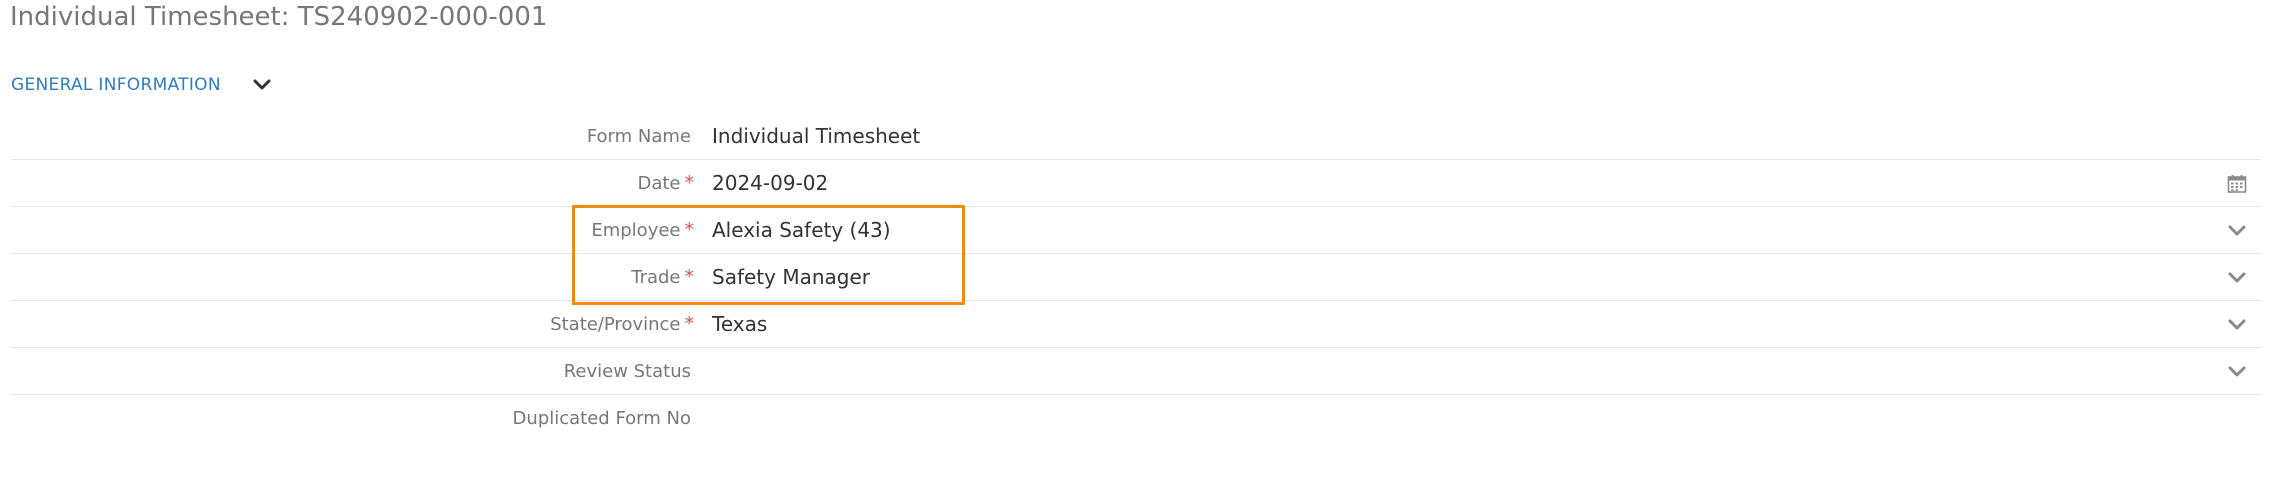 This screenshot has height=500, width=2272. Describe the element at coordinates (1136, 136) in the screenshot. I see `form-row-form-name: Form Name Individual Timesheet` at that location.